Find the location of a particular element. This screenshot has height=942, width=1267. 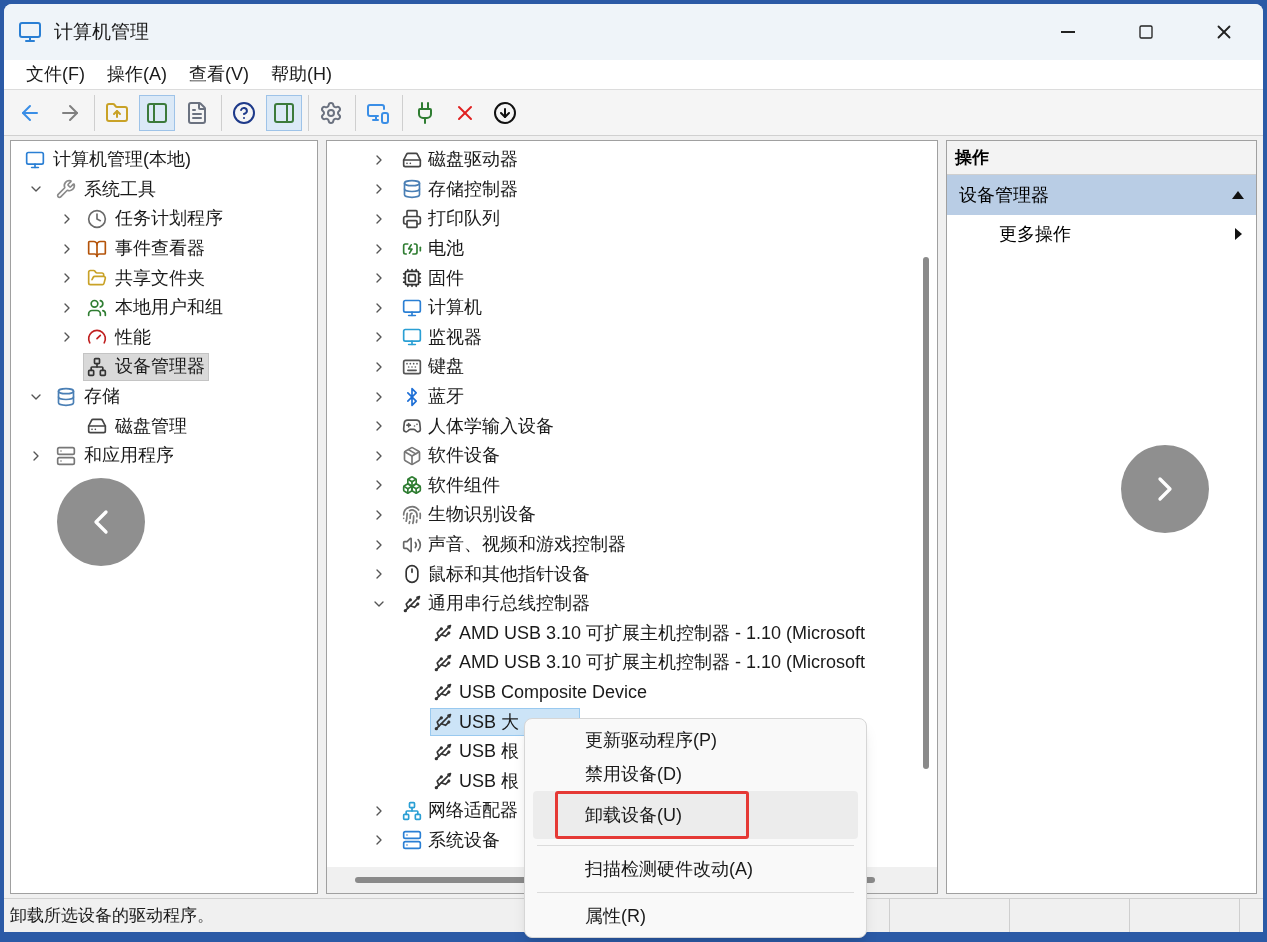

window-title: 计算机管理 is located at coordinates (101, 31).